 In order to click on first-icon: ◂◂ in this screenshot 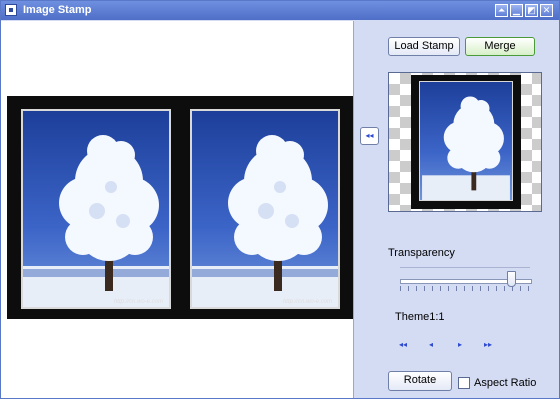, I will do `click(403, 345)`.